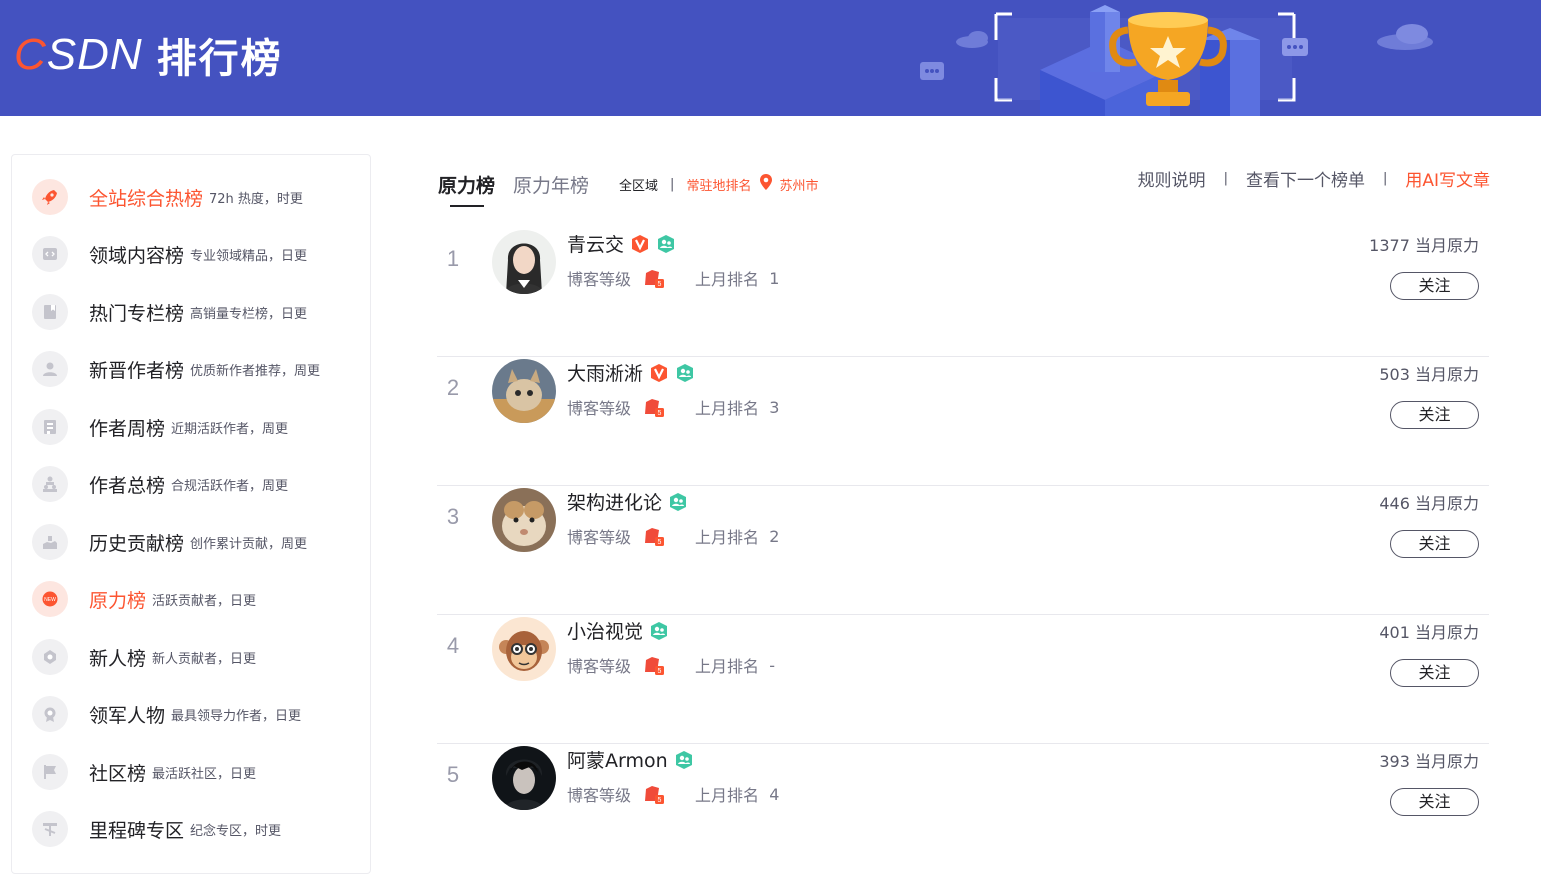  Describe the element at coordinates (963, 292) in the screenshot. I see `table-row: 1 青云交 博客等级 5 上月排名 1 1377 当月原力 关注` at that location.